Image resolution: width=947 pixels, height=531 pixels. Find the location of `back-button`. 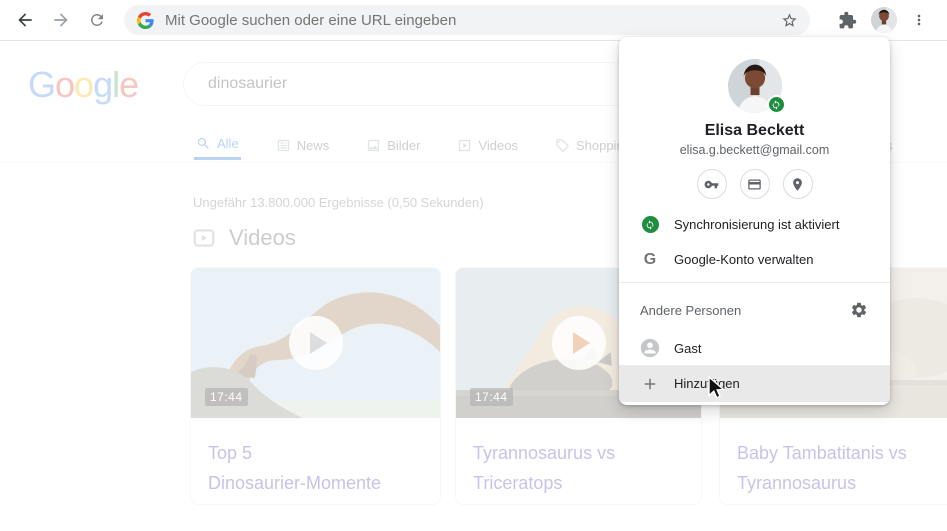

back-button is located at coordinates (25, 20).